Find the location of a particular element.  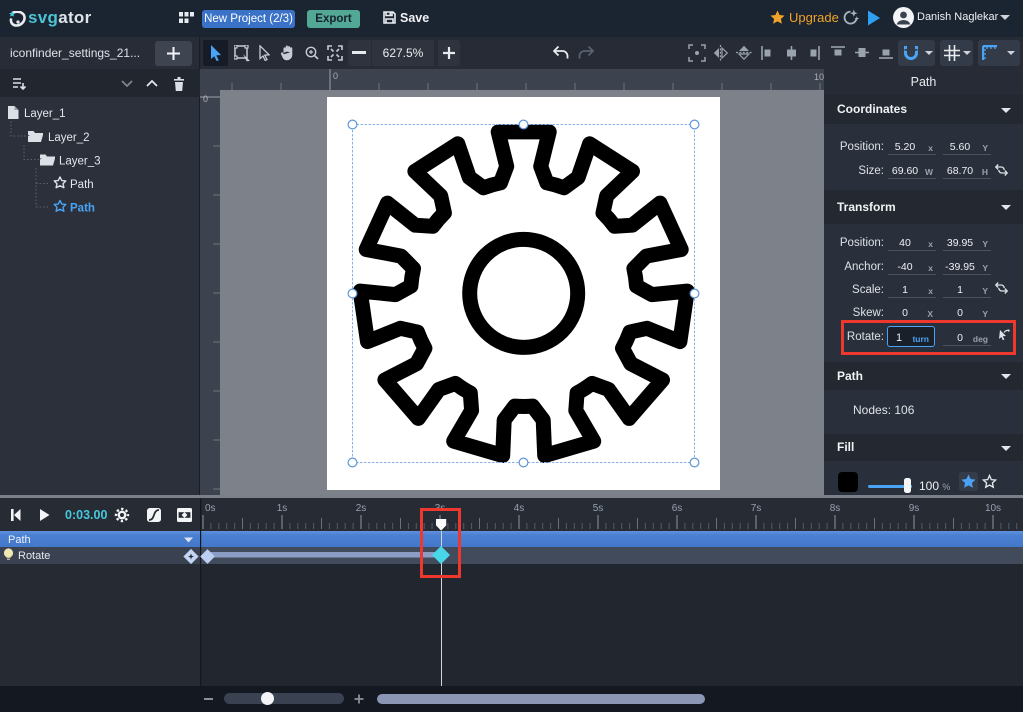

svg-text: 7s is located at coordinates (756, 508).